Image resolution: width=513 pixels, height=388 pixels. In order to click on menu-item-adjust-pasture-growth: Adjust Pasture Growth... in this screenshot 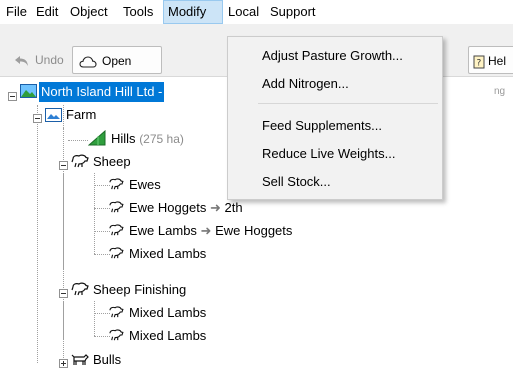, I will do `click(335, 56)`.